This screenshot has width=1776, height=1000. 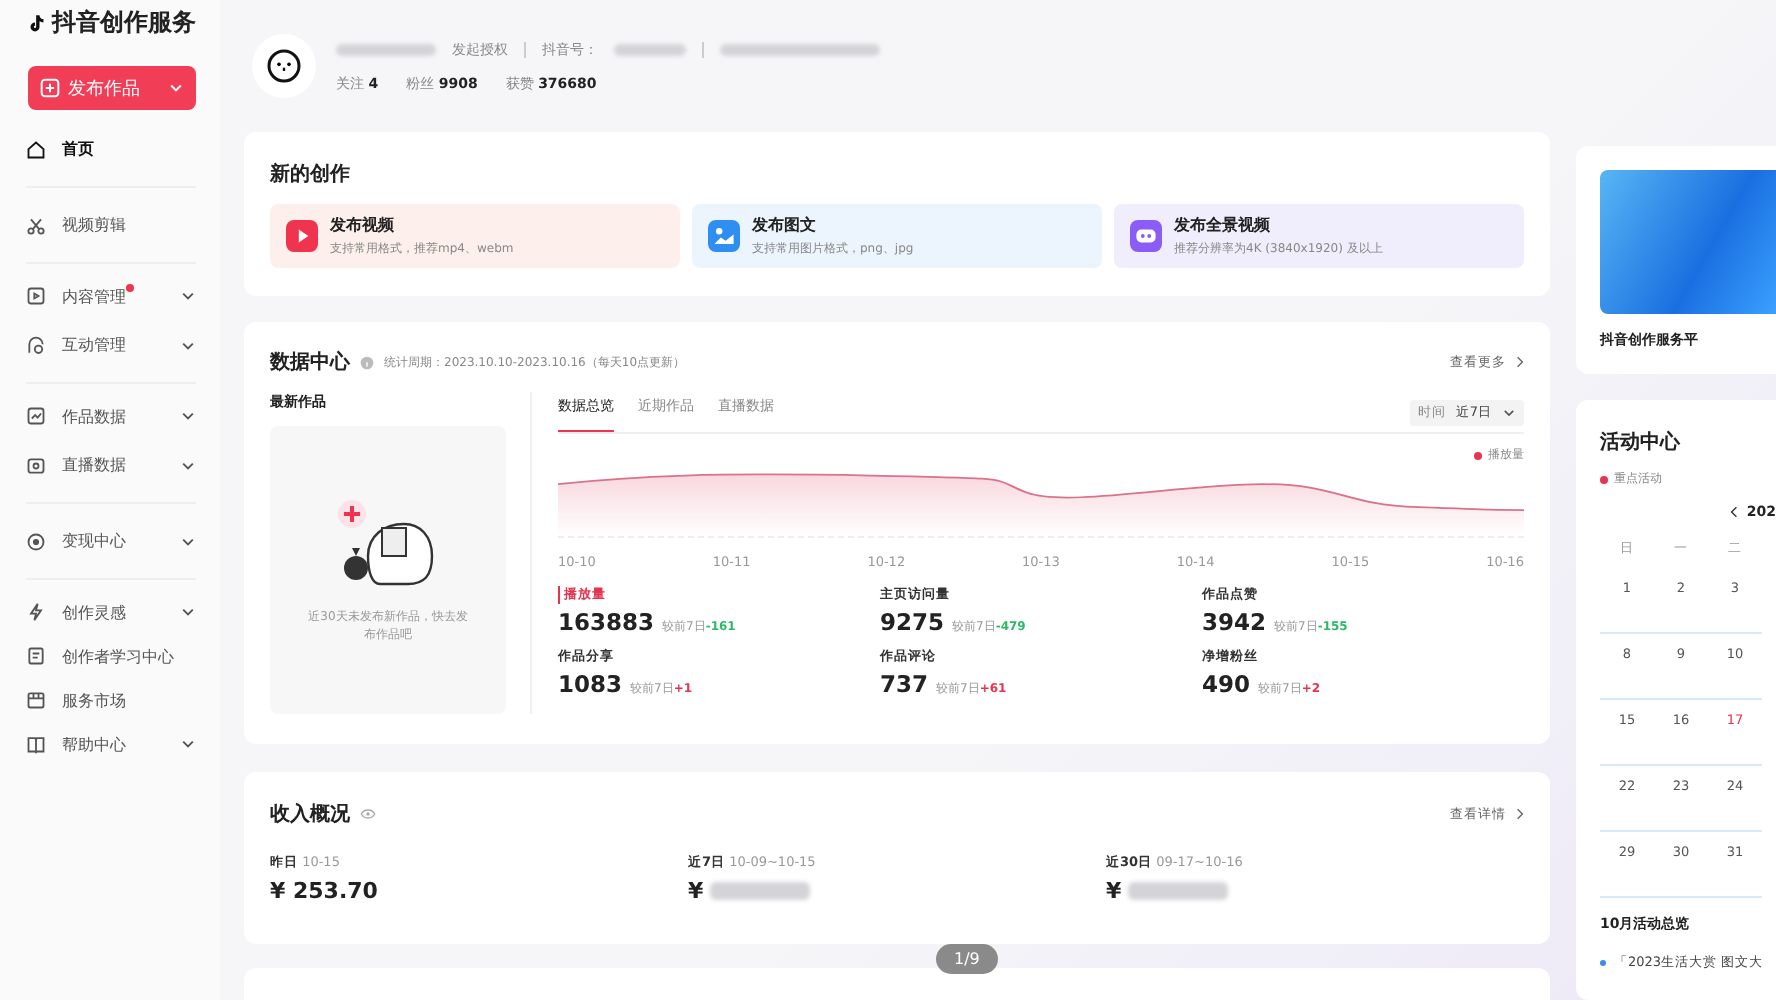 I want to click on publish-button: 发布作品, so click(x=112, y=88).